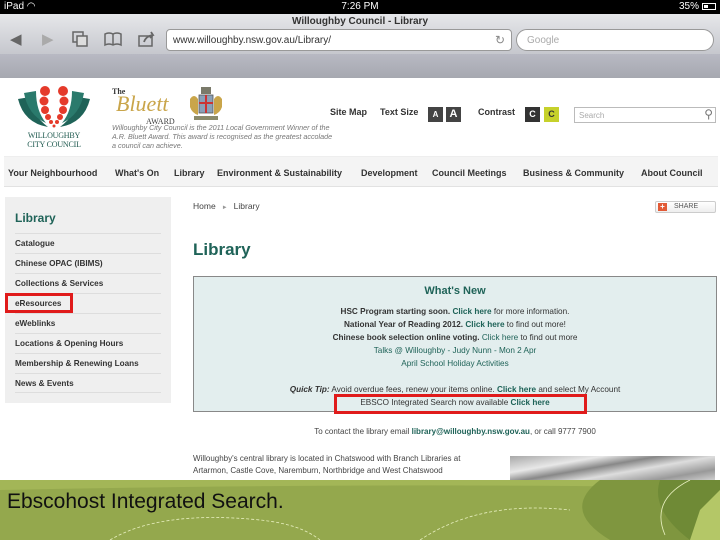 The width and height of the screenshot is (720, 540). Describe the element at coordinates (672, 173) in the screenshot. I see `nav-about-council: About Council` at that location.